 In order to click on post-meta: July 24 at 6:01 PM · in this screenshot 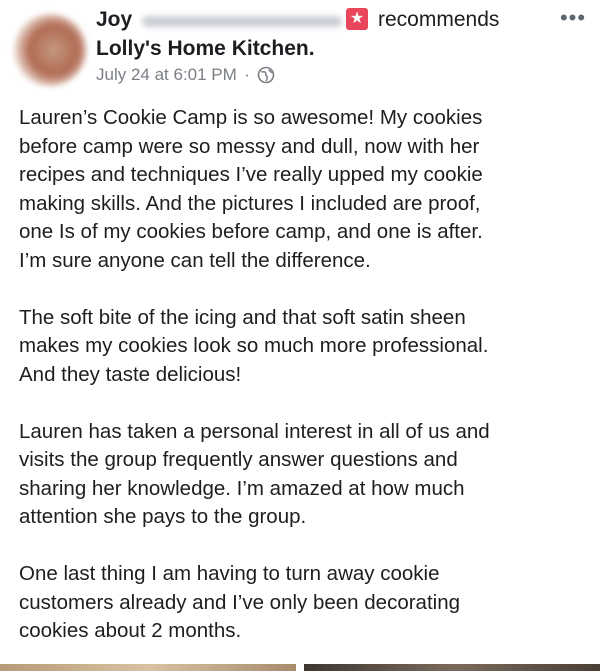, I will do `click(185, 75)`.